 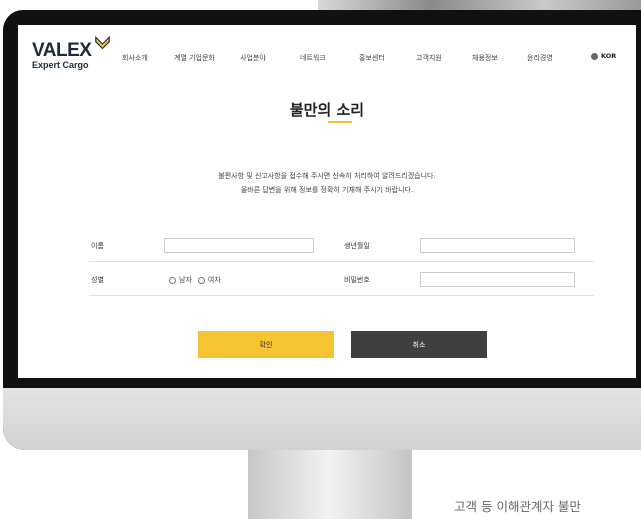 What do you see at coordinates (372, 58) in the screenshot?
I see `nav-item-pr: 홍보센터` at bounding box center [372, 58].